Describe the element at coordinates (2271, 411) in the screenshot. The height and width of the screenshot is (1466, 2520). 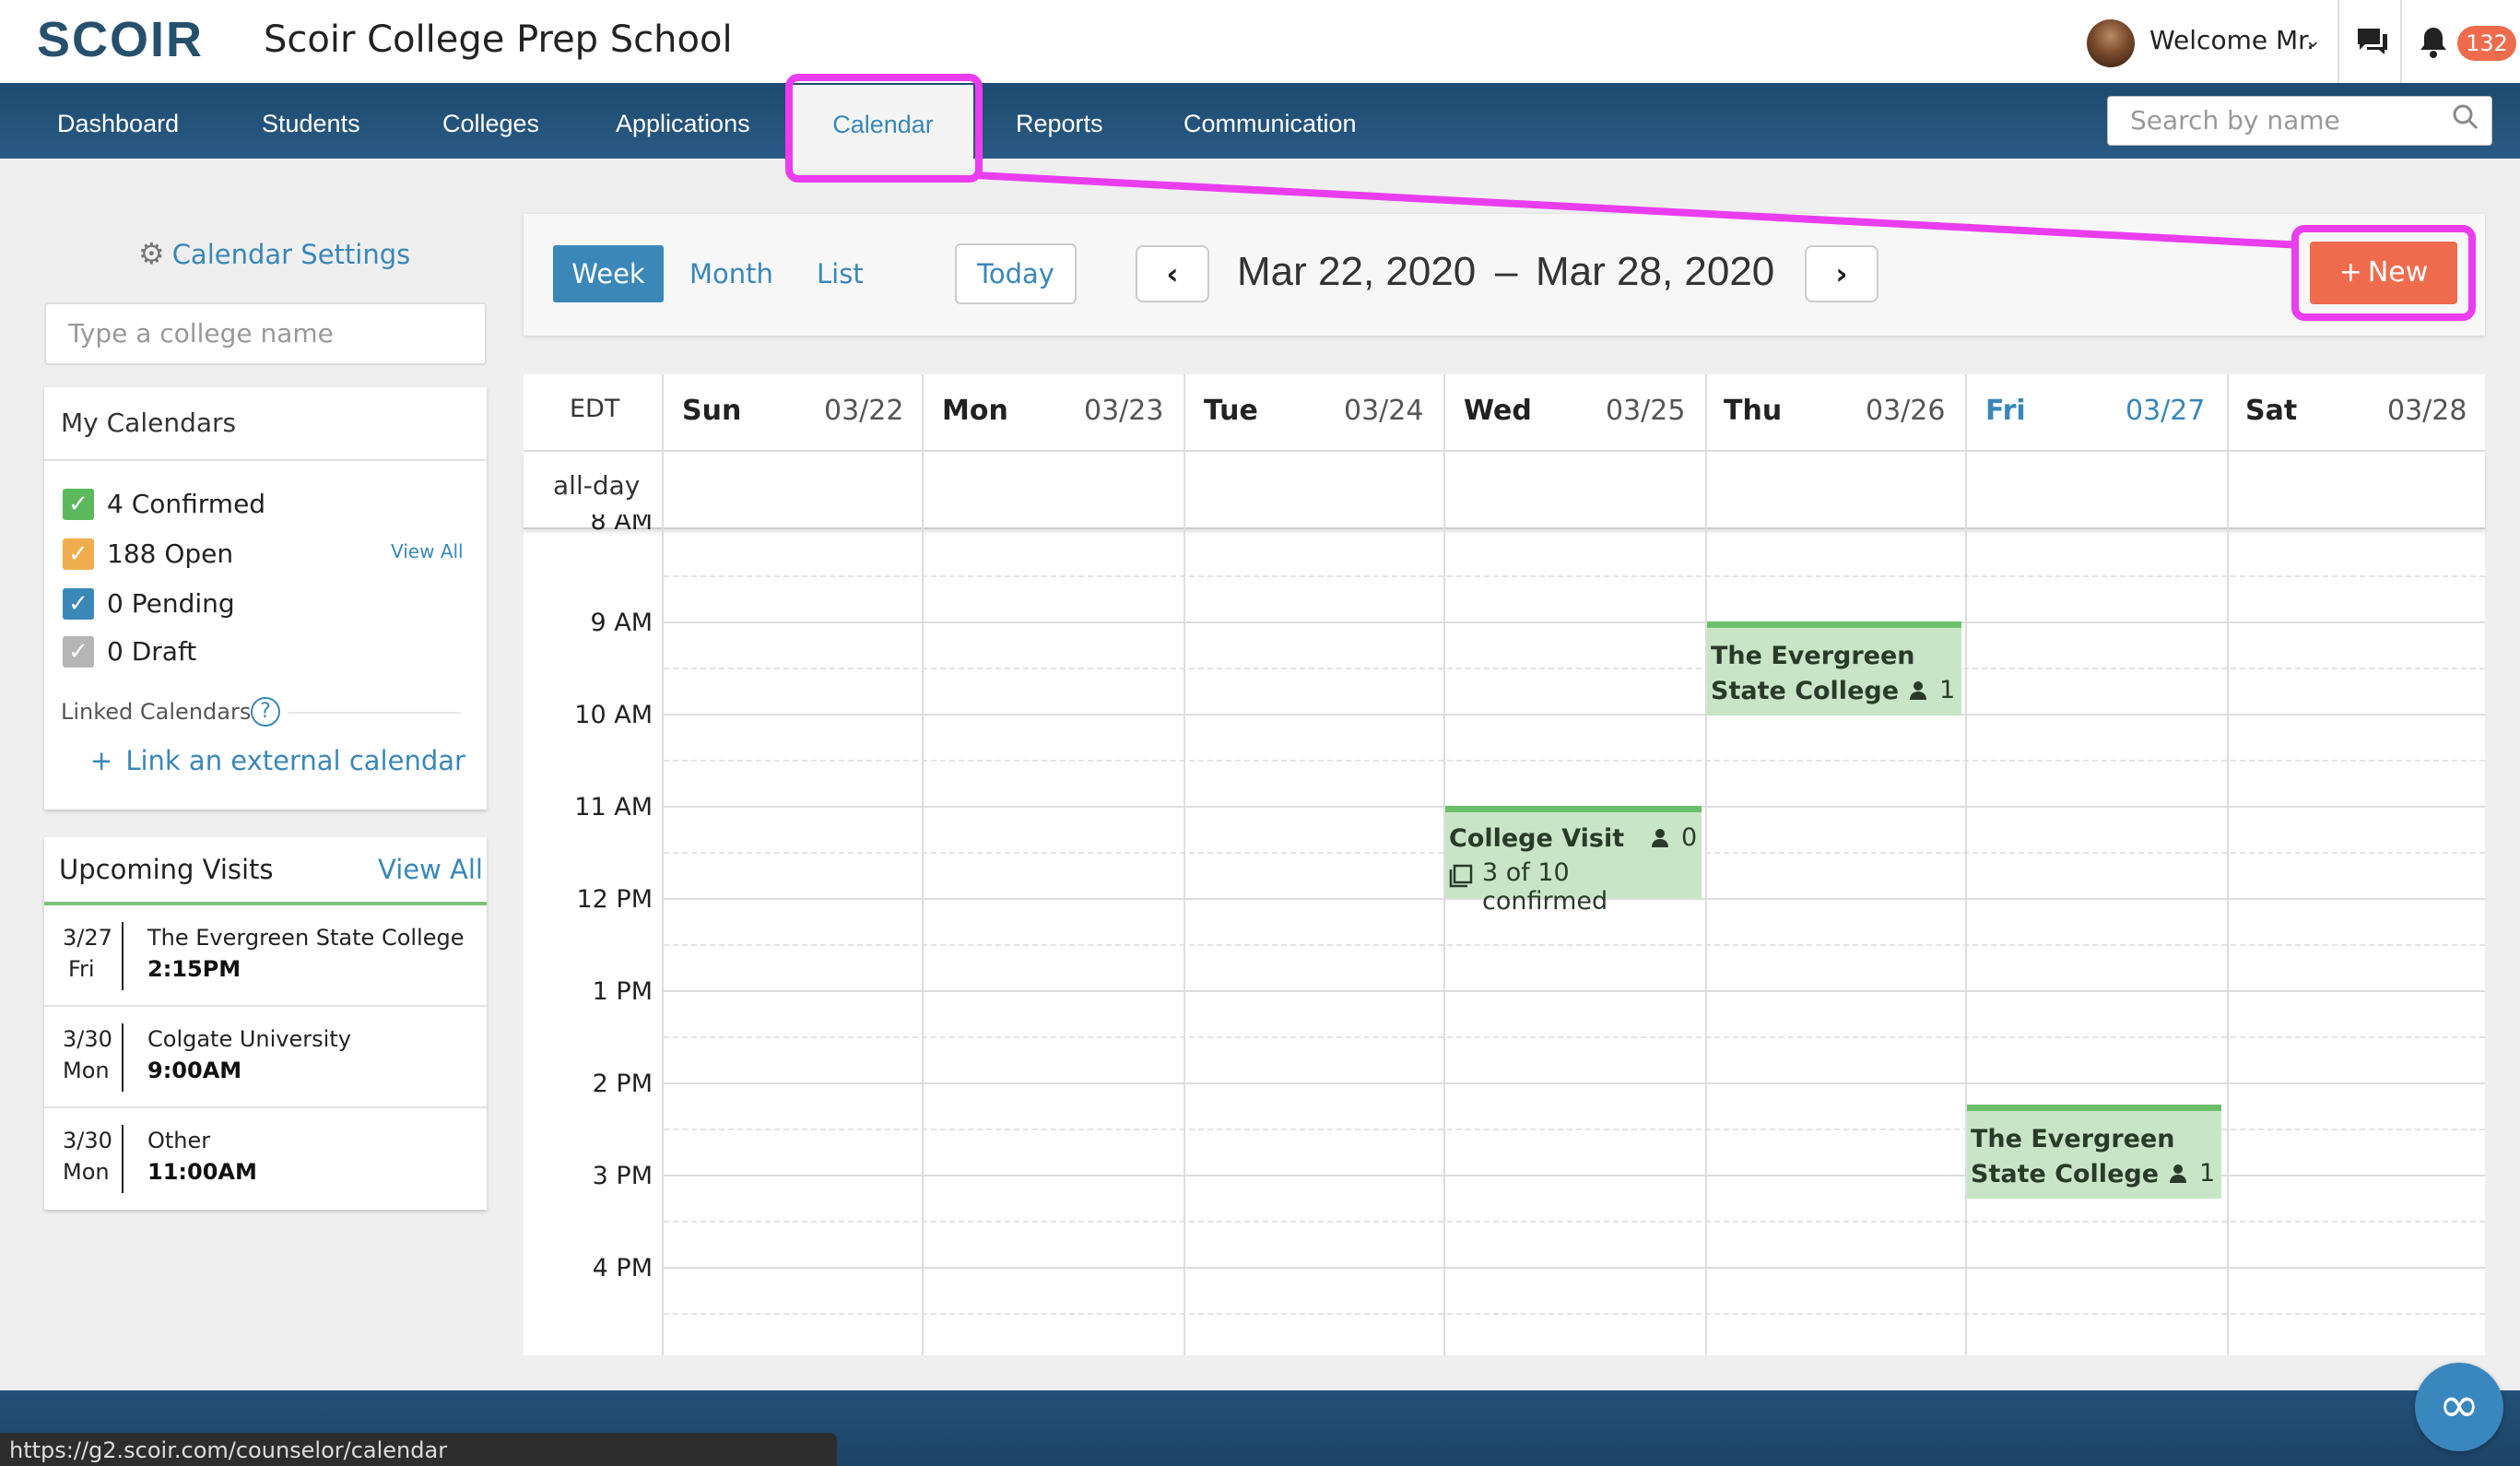
I see `day-name: Sat` at that location.